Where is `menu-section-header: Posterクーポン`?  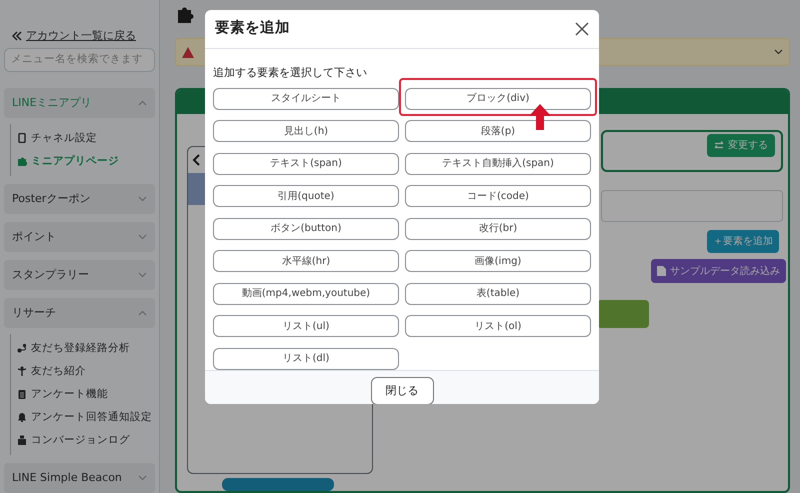
menu-section-header: Posterクーポン is located at coordinates (79, 199).